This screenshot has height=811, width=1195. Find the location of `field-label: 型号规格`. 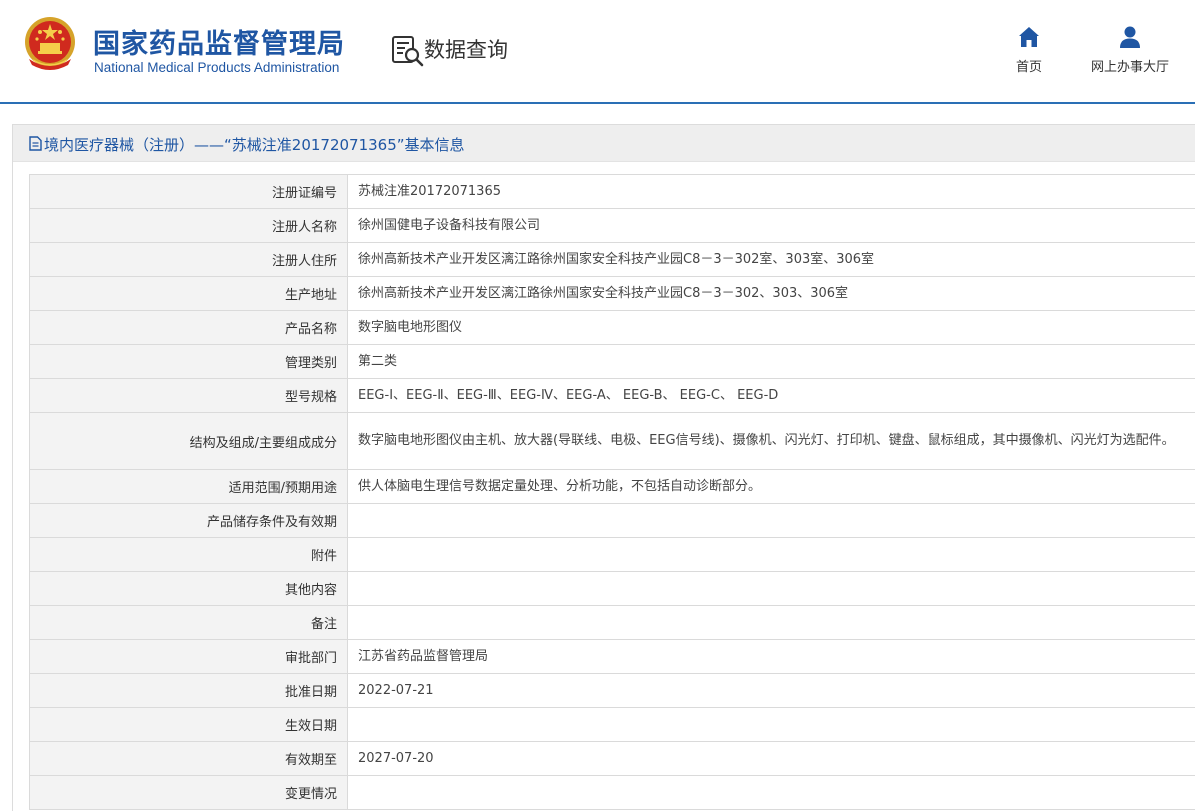

field-label: 型号规格 is located at coordinates (188, 395).